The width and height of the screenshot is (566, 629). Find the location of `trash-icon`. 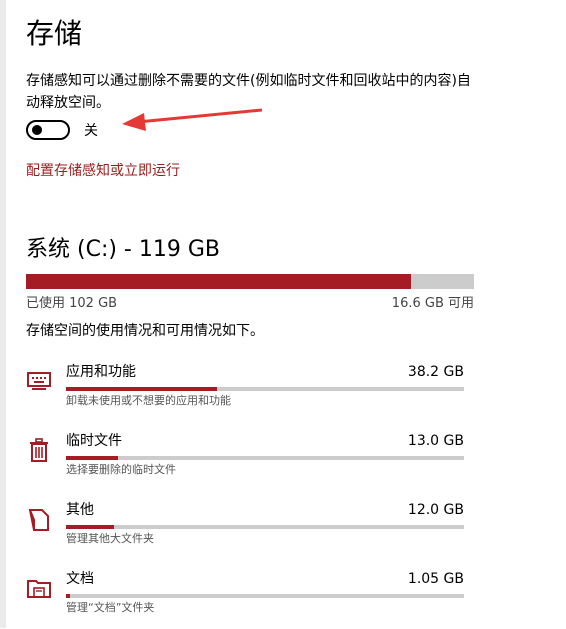

trash-icon is located at coordinates (39, 450).